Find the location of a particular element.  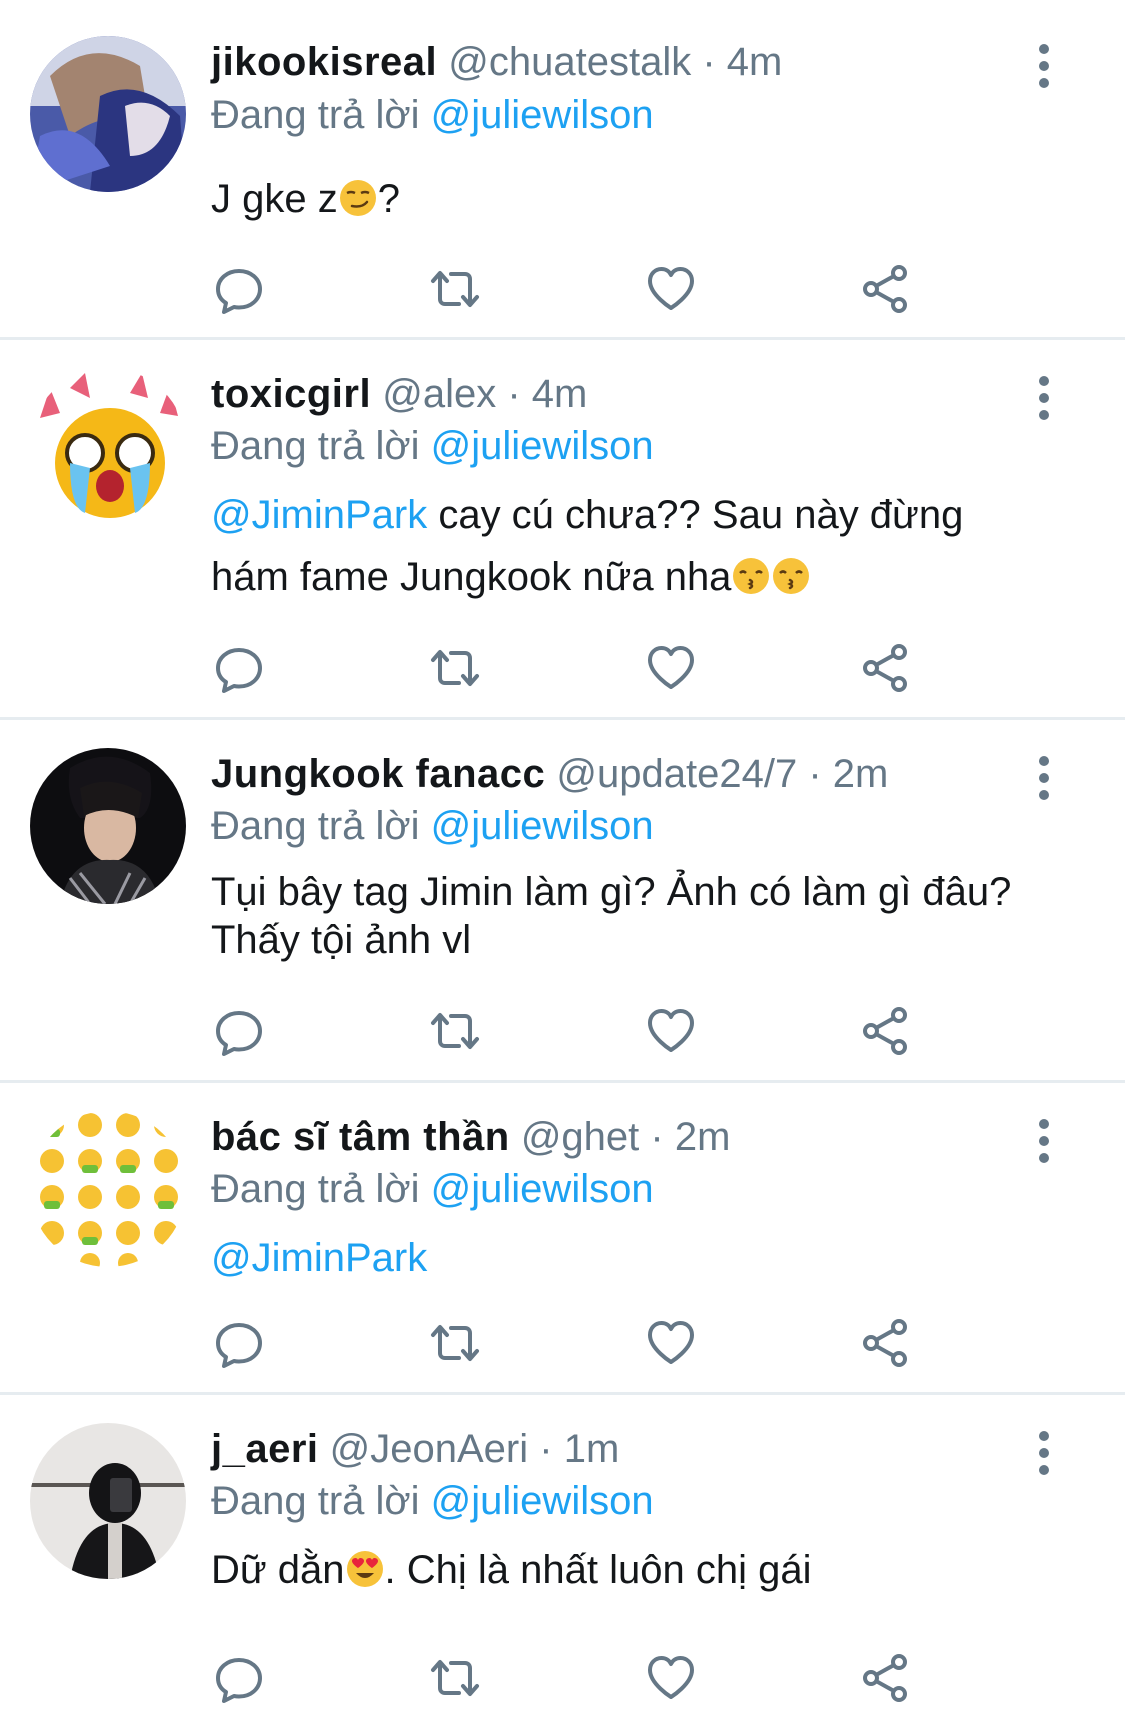

user-handle: @alex is located at coordinates (439, 394).